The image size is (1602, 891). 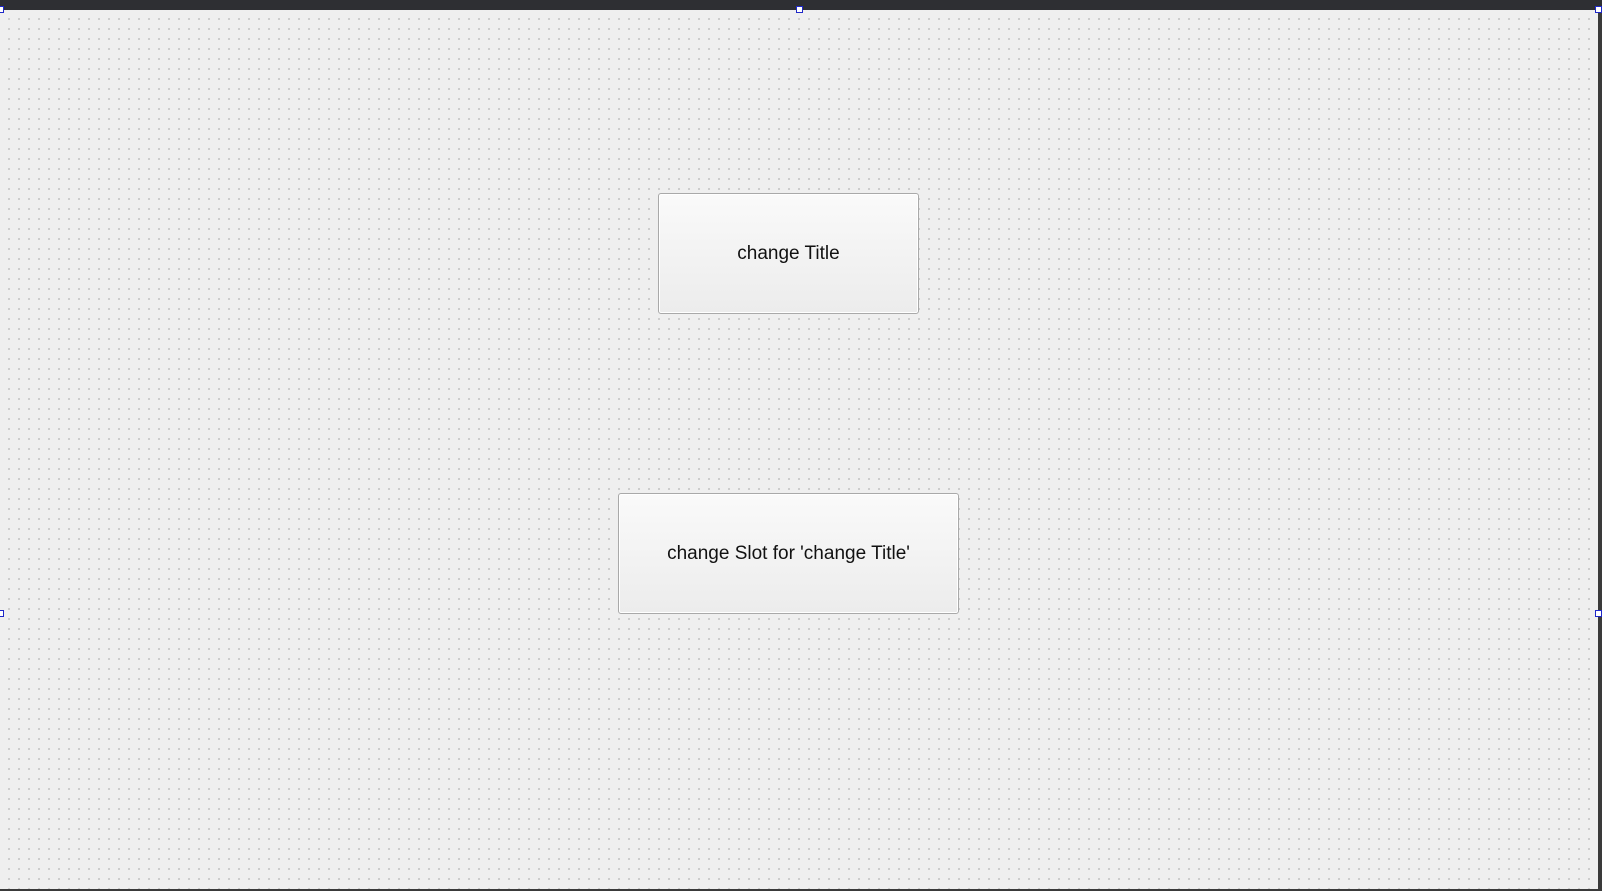 What do you see at coordinates (2, 9) in the screenshot?
I see `resize-handle-top-left` at bounding box center [2, 9].